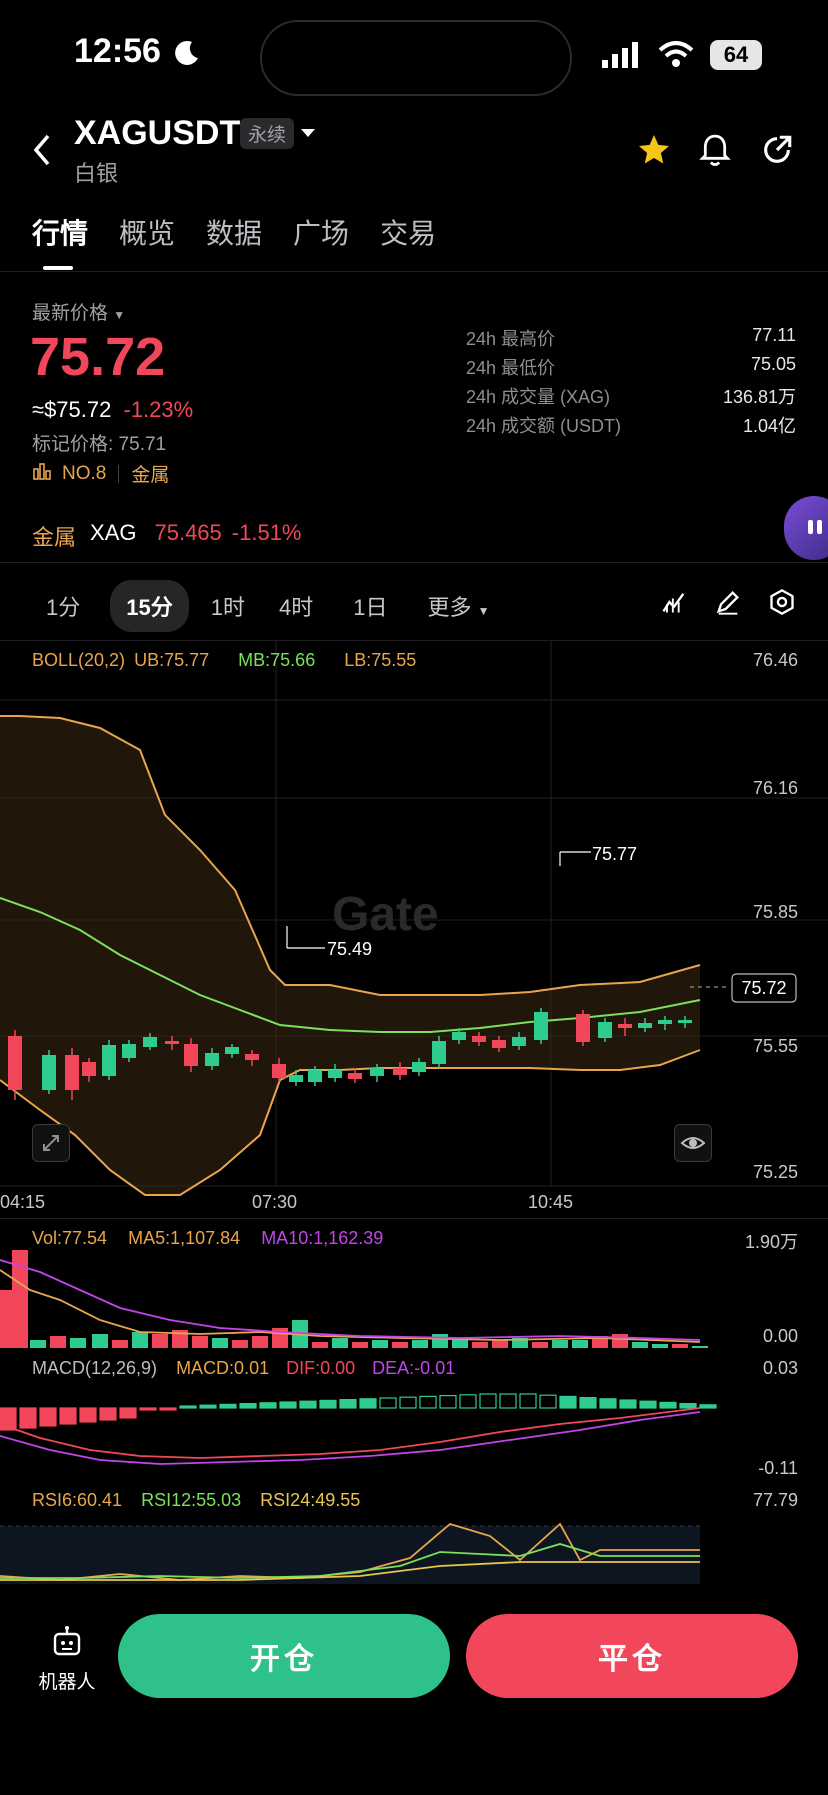 Image resolution: width=828 pixels, height=1795 pixels. What do you see at coordinates (631, 426) in the screenshot?
I see `stat-turnover: 24h 成交额 (USDT) 1.04亿` at bounding box center [631, 426].